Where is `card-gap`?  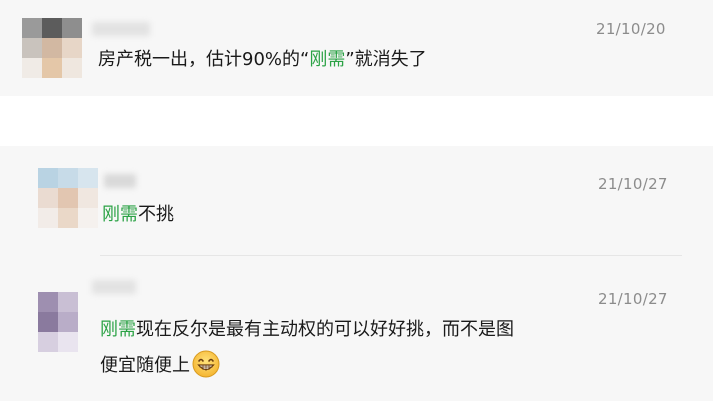
card-gap is located at coordinates (356, 121).